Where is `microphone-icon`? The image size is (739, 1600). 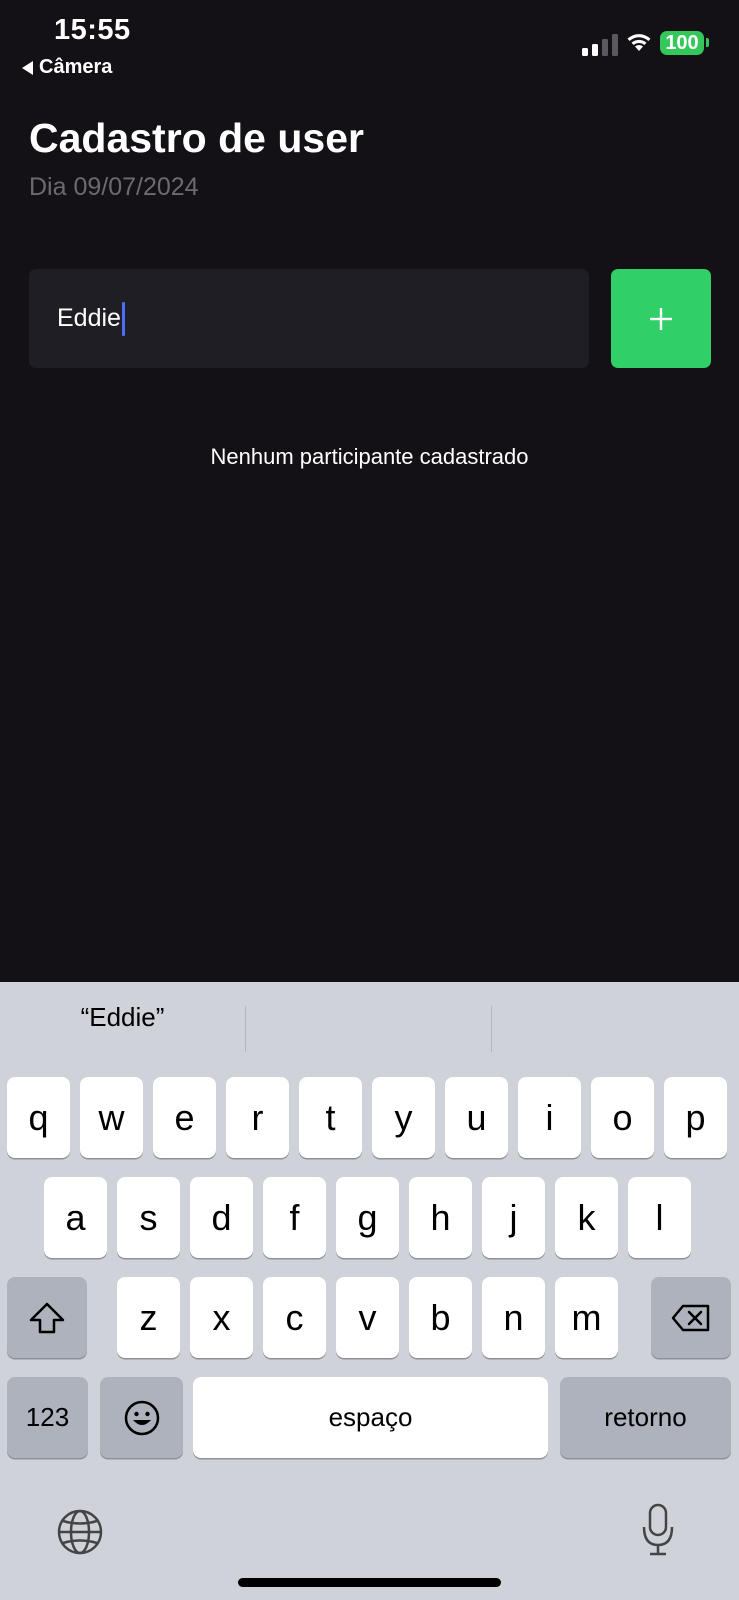 microphone-icon is located at coordinates (658, 1530).